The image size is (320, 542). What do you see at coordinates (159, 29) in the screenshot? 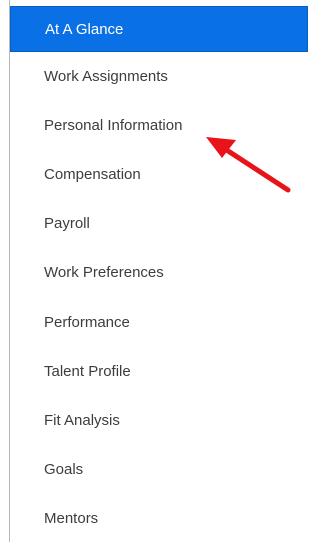
I see `nav-item-at-a-glance: At A Glance` at bounding box center [159, 29].